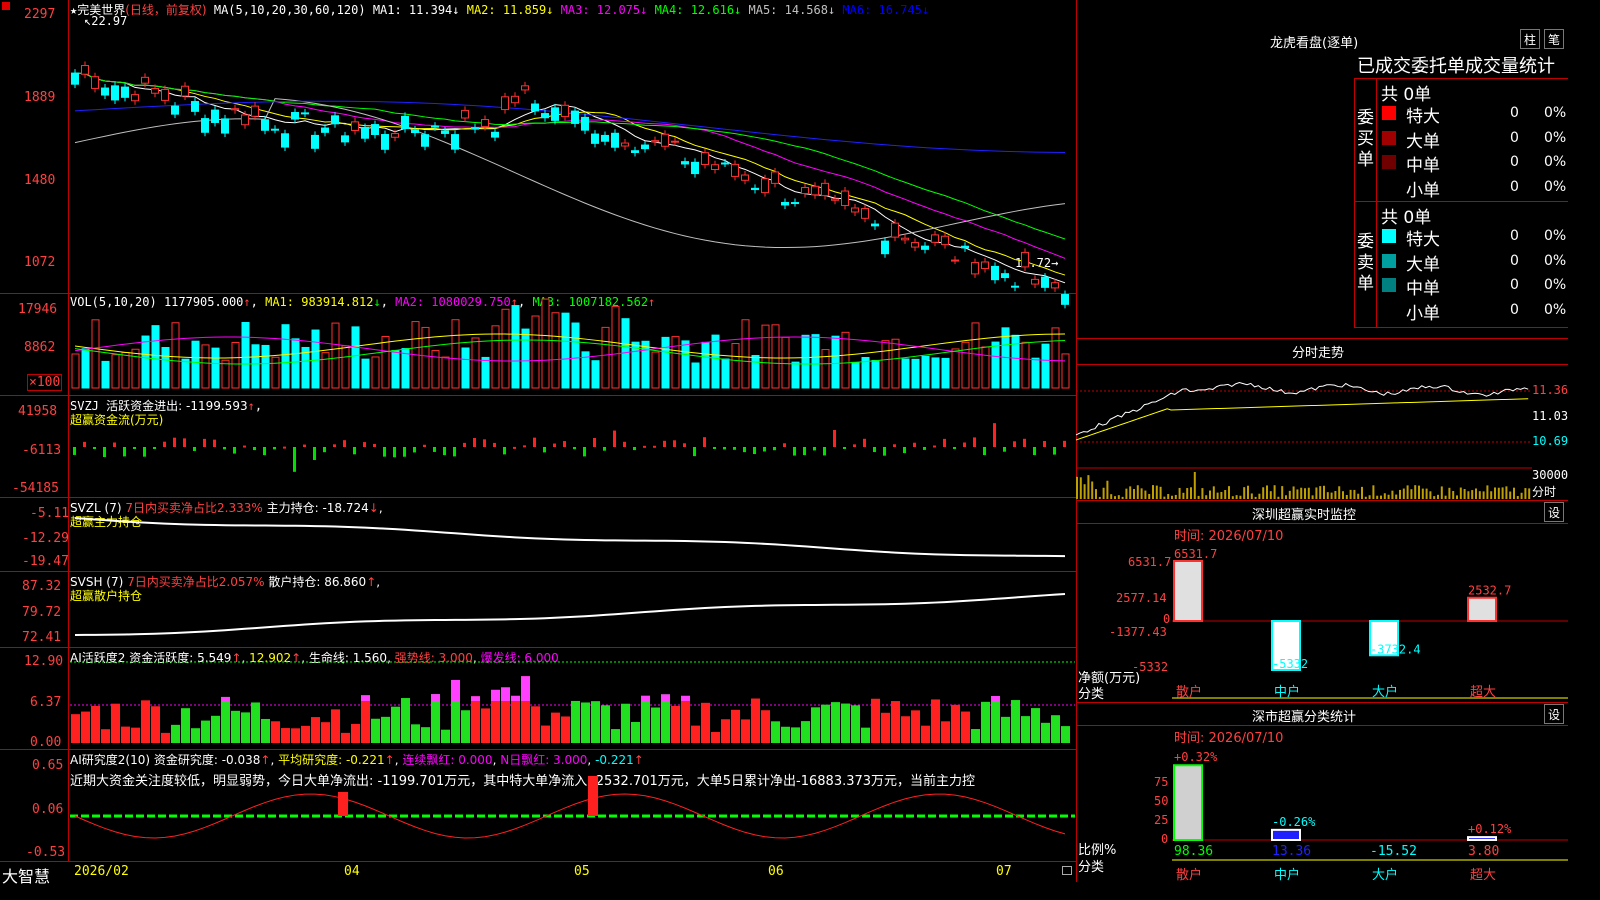  What do you see at coordinates (46, 742) in the screenshot?
I see `ai-active-y-label: 0.00` at bounding box center [46, 742].